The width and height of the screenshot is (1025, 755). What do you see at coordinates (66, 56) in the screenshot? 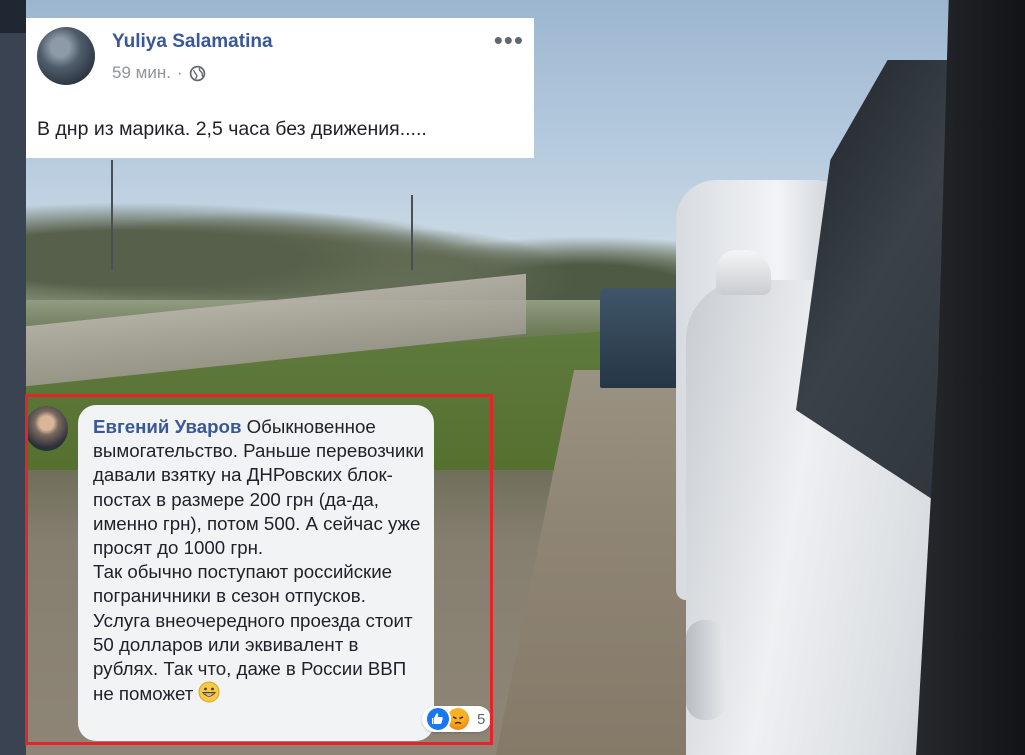
I see `avatar` at bounding box center [66, 56].